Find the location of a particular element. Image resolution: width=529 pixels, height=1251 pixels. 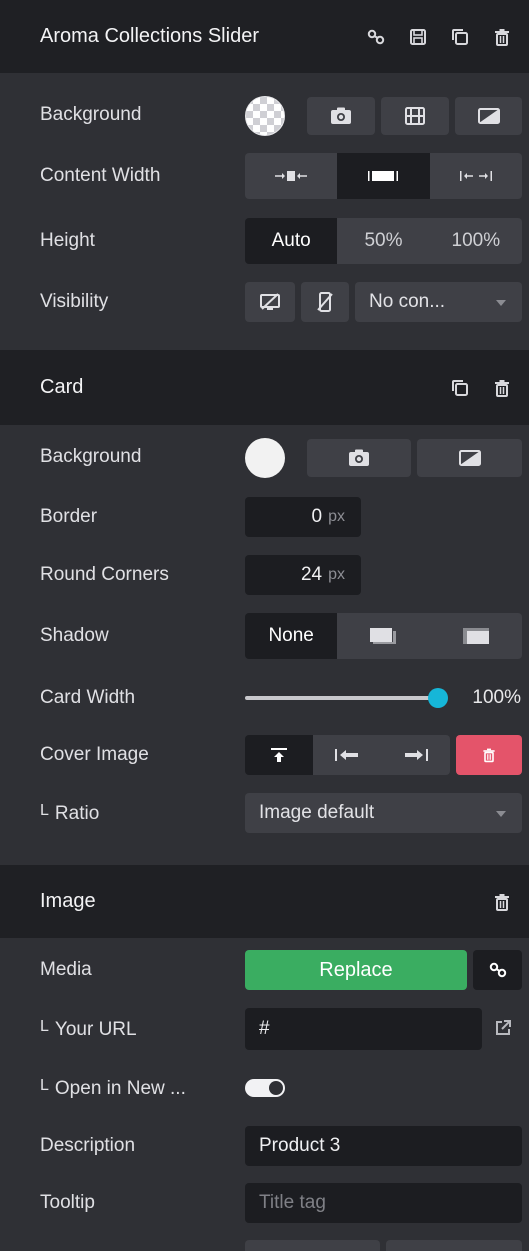

url-label-text: Your URL is located at coordinates (95, 1029).